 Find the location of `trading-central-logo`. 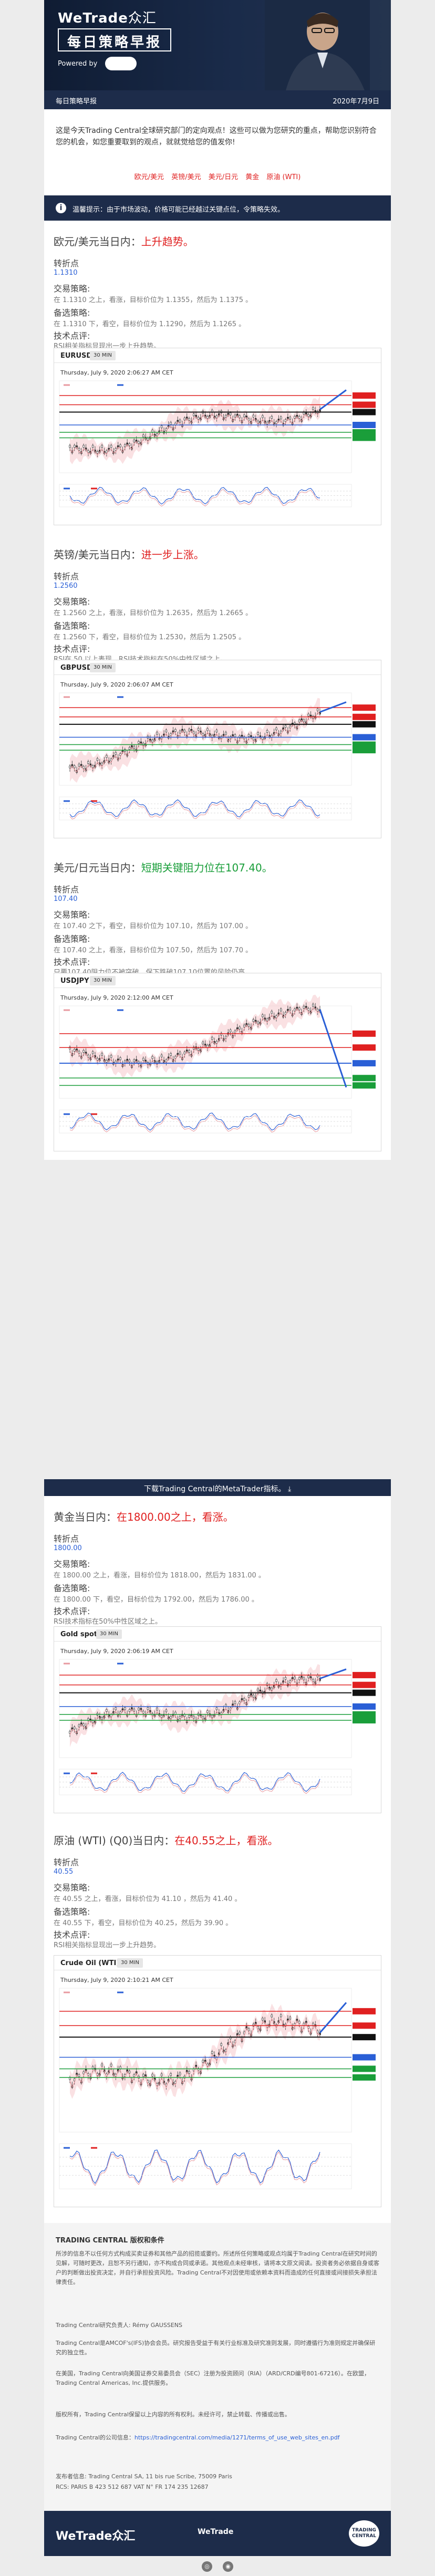

trading-central-logo is located at coordinates (121, 63).